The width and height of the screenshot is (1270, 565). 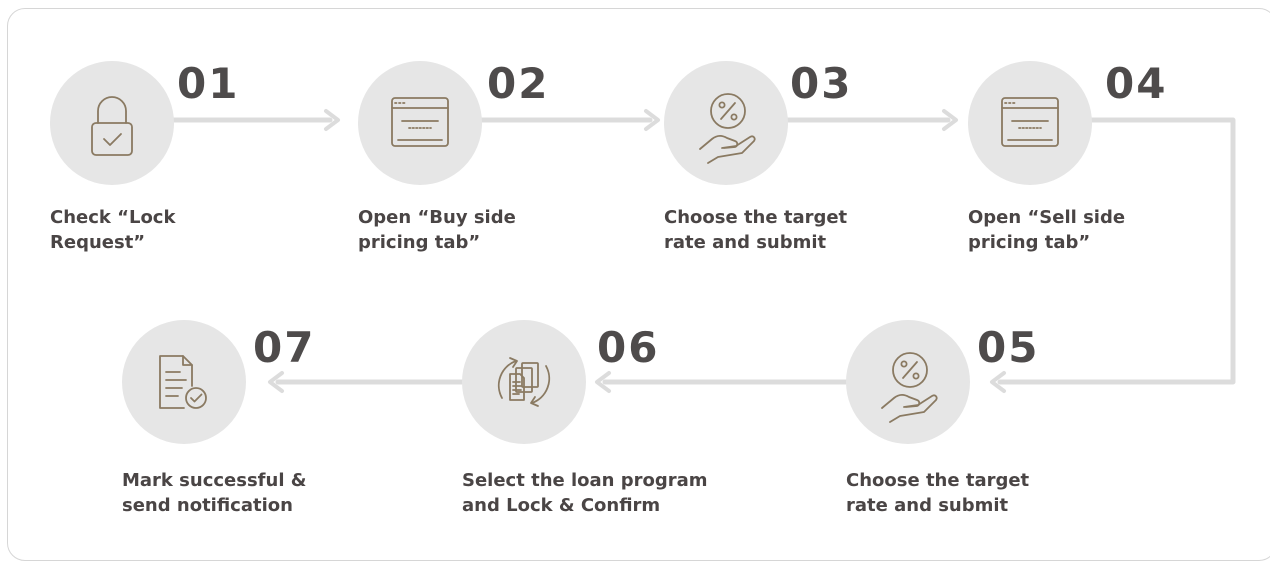 What do you see at coordinates (419, 242) in the screenshot?
I see `step-02-label-line-2: pricing tab”` at bounding box center [419, 242].